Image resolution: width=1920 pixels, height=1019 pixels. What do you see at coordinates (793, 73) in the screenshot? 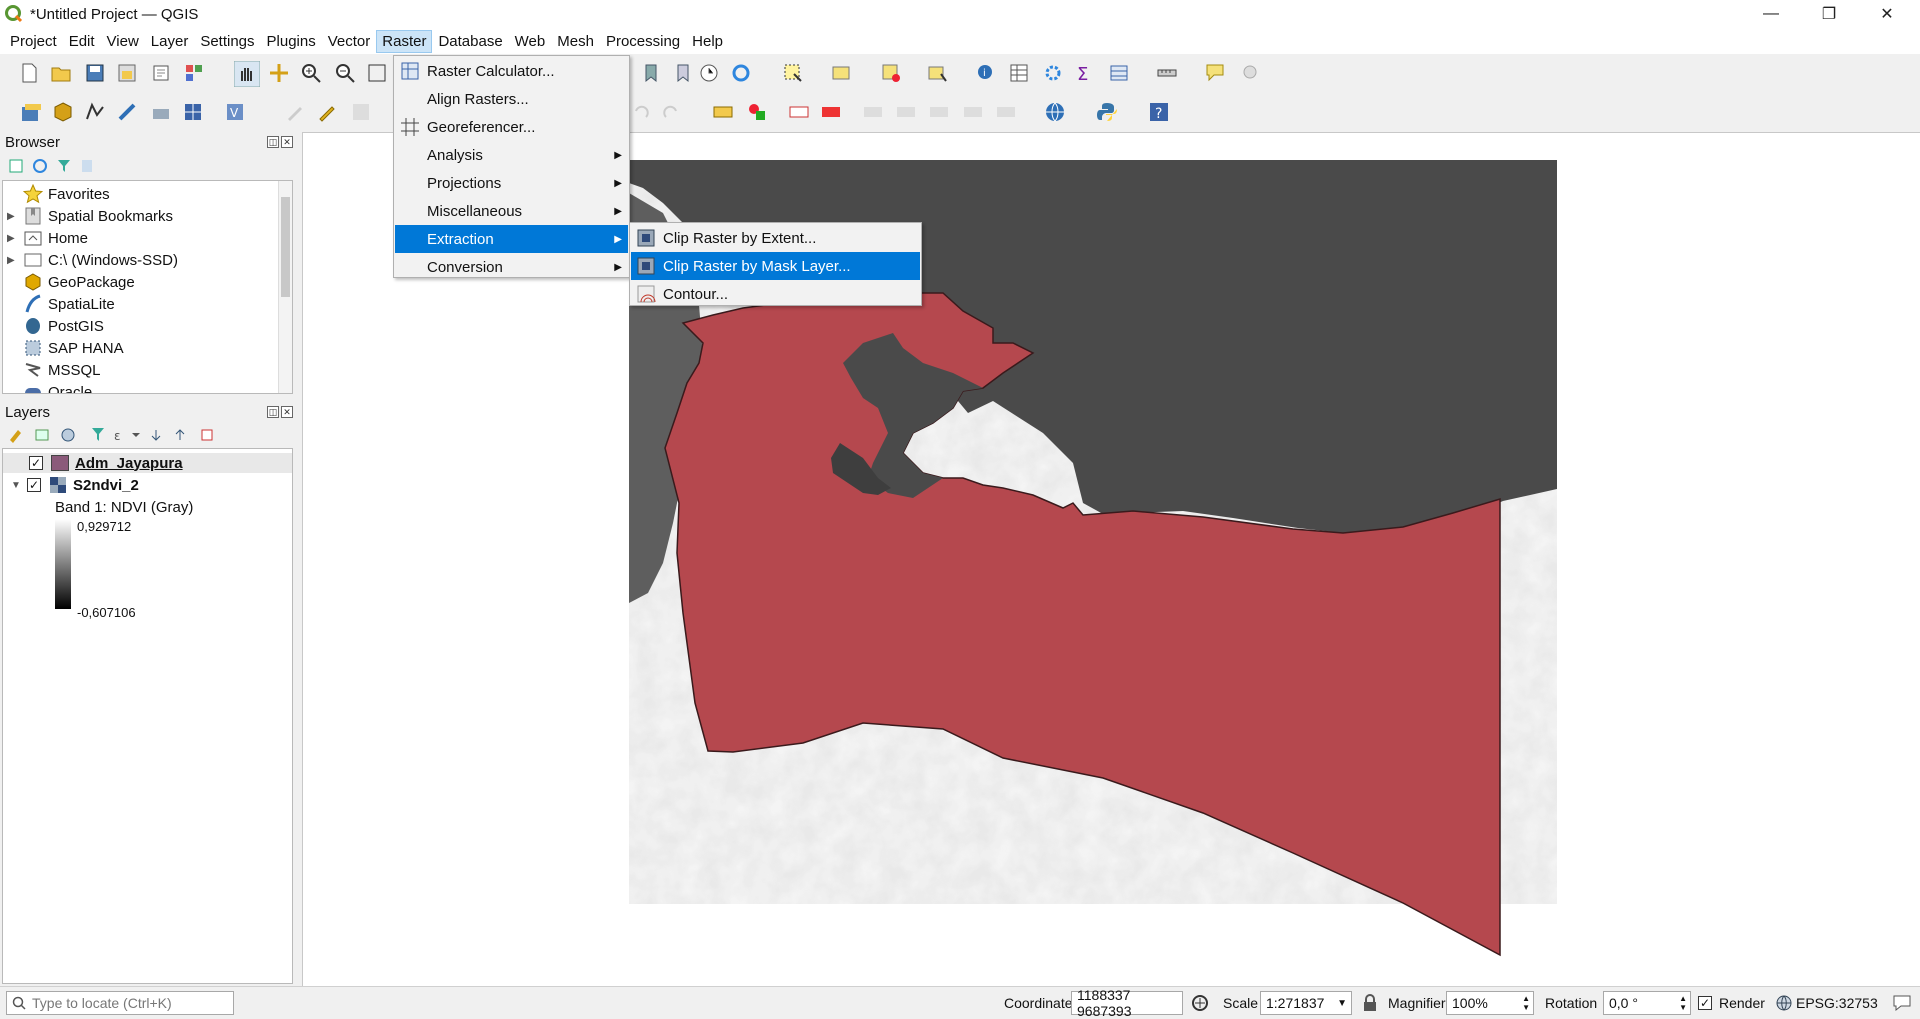
I see `select-features-icon` at bounding box center [793, 73].